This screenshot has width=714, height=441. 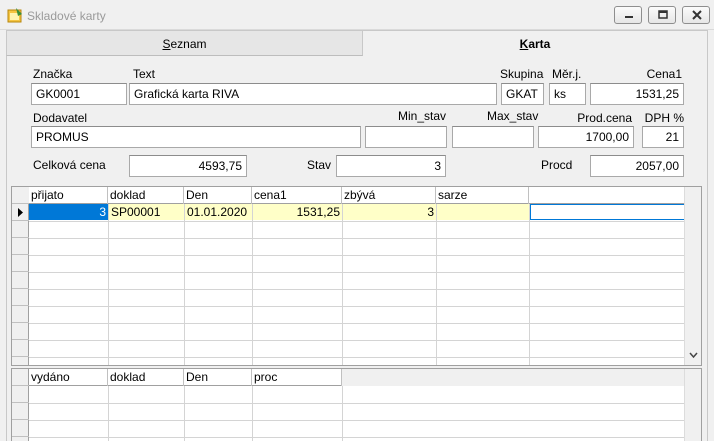 I want to click on prijato-grid-header: přijato doklad Den cena1 zbývá sarze, so click(x=357, y=195).